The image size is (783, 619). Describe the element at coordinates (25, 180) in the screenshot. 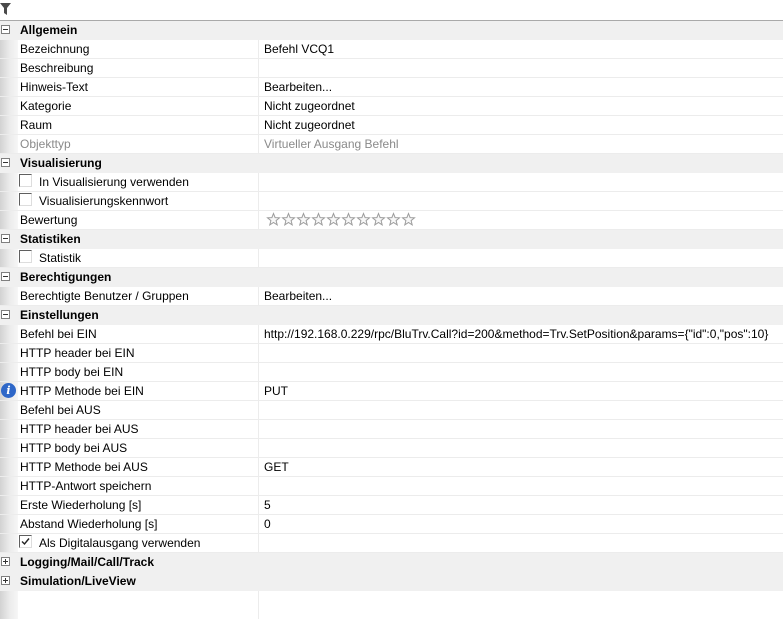

I see `visualisierung-checkbox` at that location.